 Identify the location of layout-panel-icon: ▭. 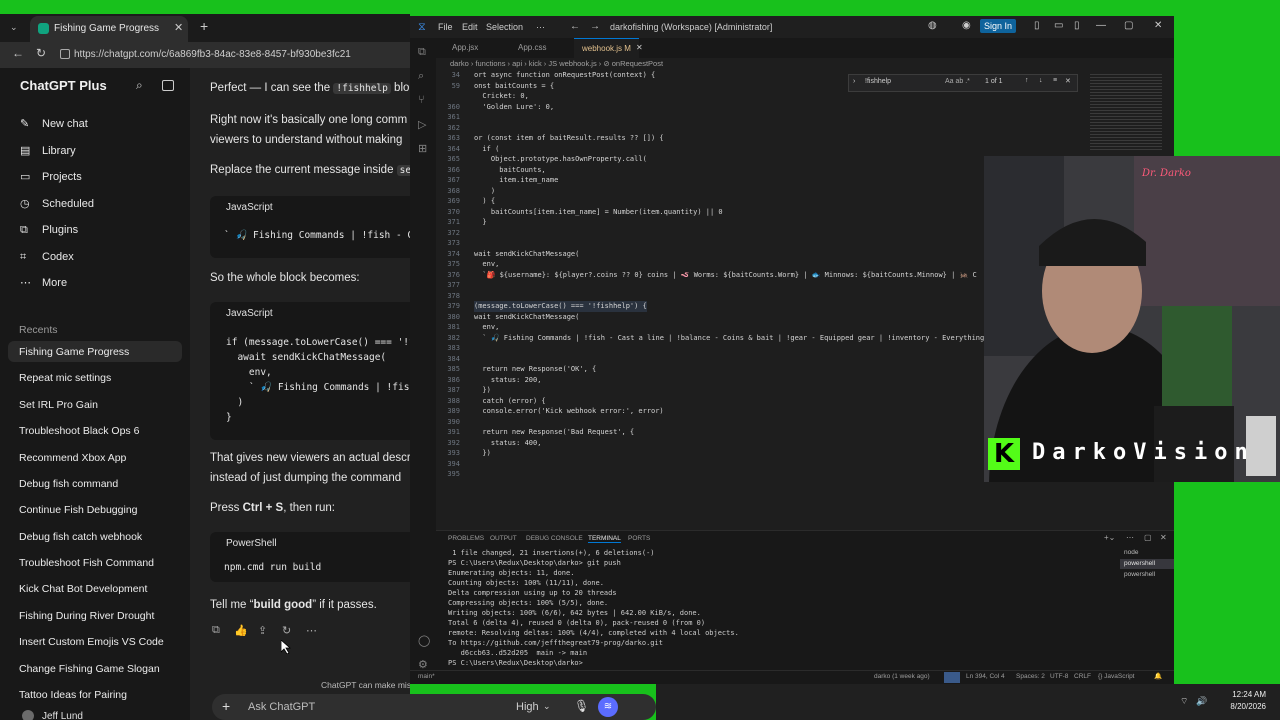
(1058, 25).